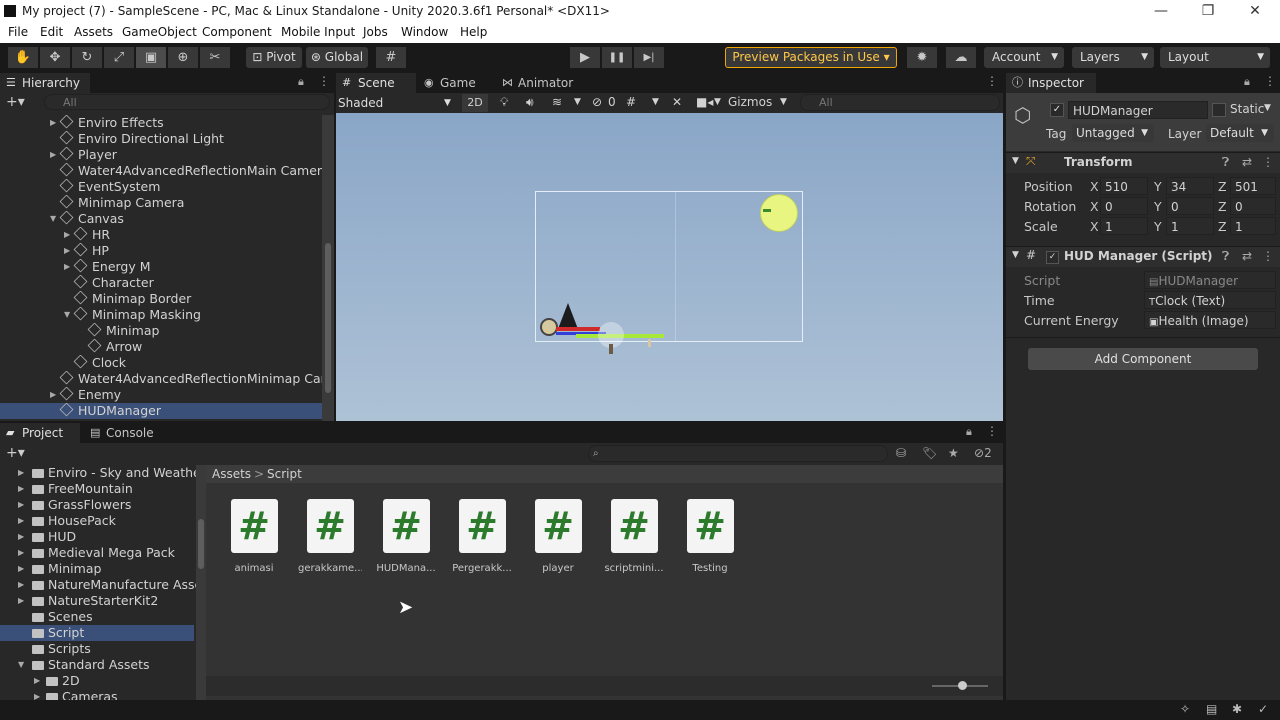  I want to click on folder-item: ▶ FreeMountain, so click(98, 489).